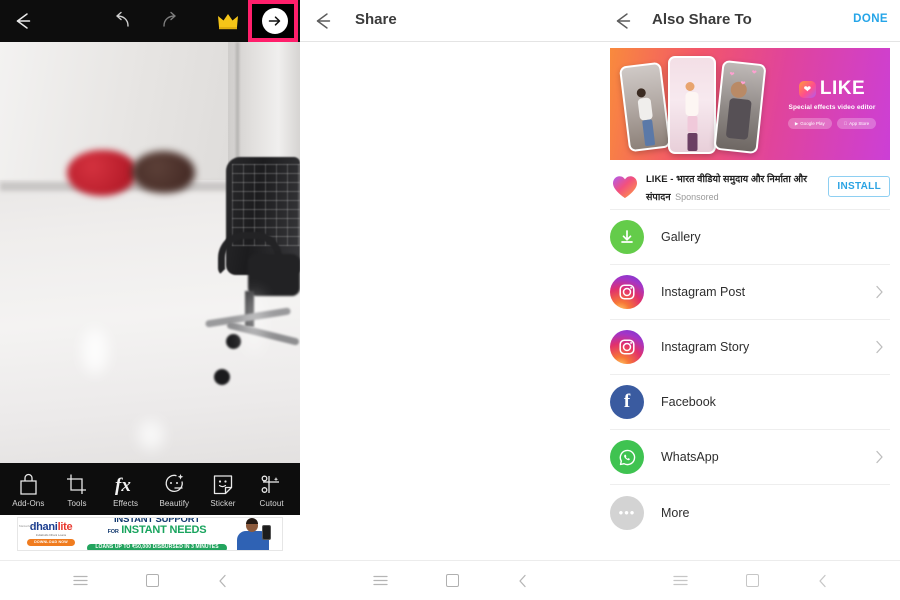 The width and height of the screenshot is (900, 600). I want to click on tool-tools: Tools, so click(77, 489).